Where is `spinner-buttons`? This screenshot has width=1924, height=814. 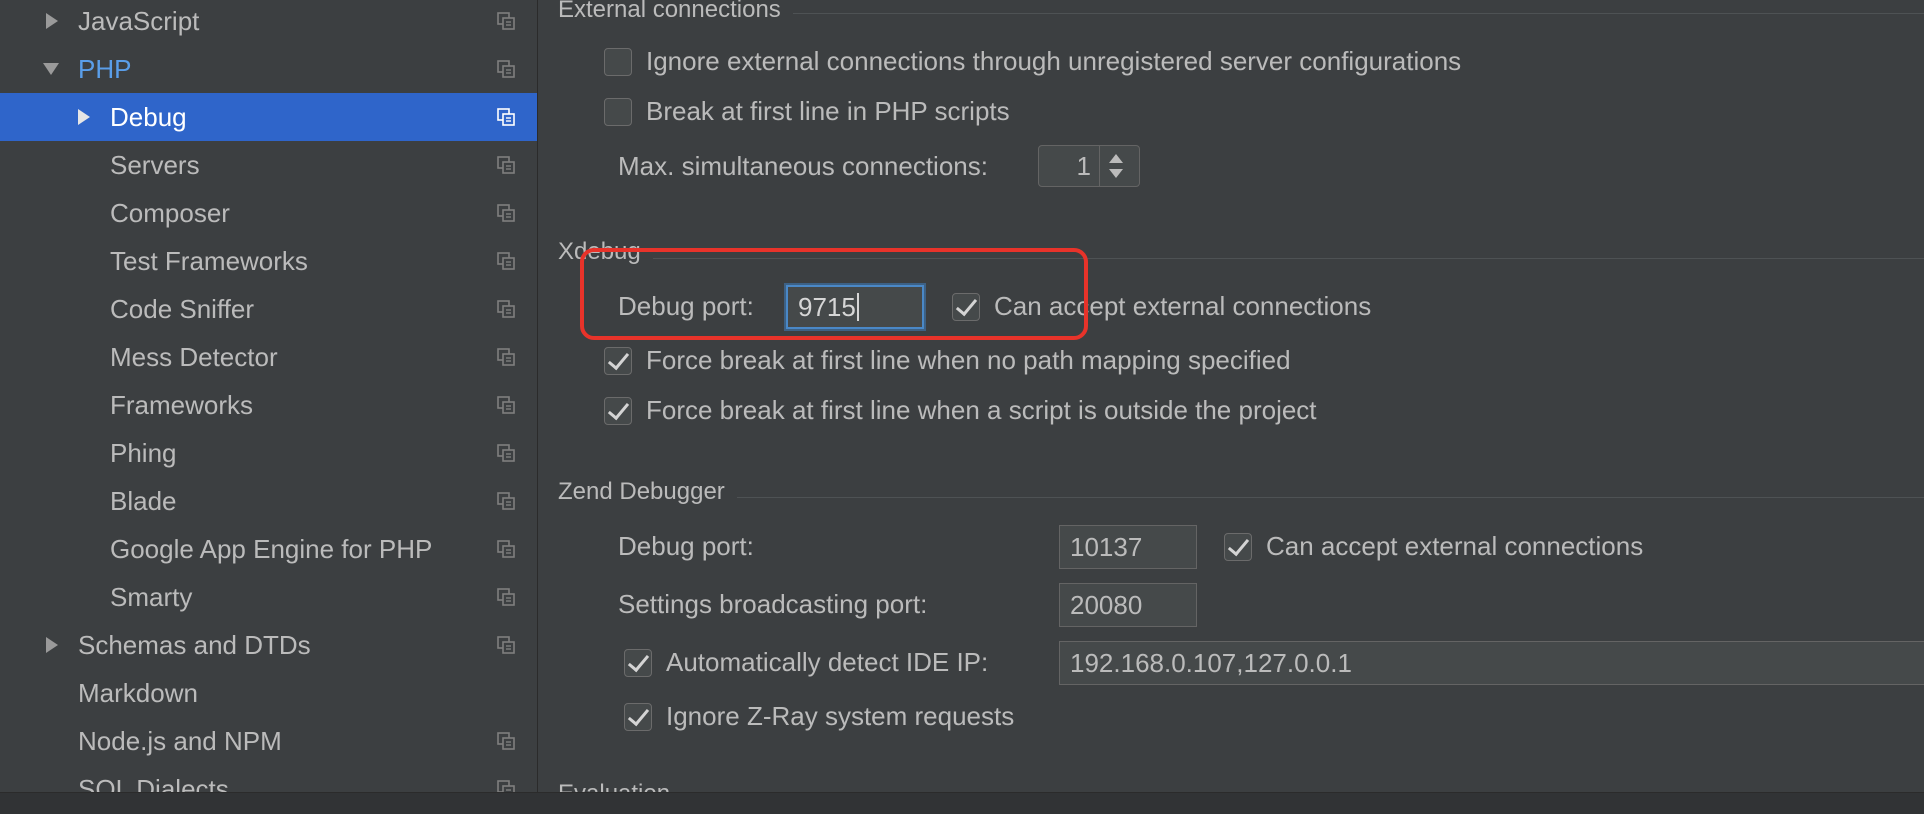
spinner-buttons is located at coordinates (1115, 166).